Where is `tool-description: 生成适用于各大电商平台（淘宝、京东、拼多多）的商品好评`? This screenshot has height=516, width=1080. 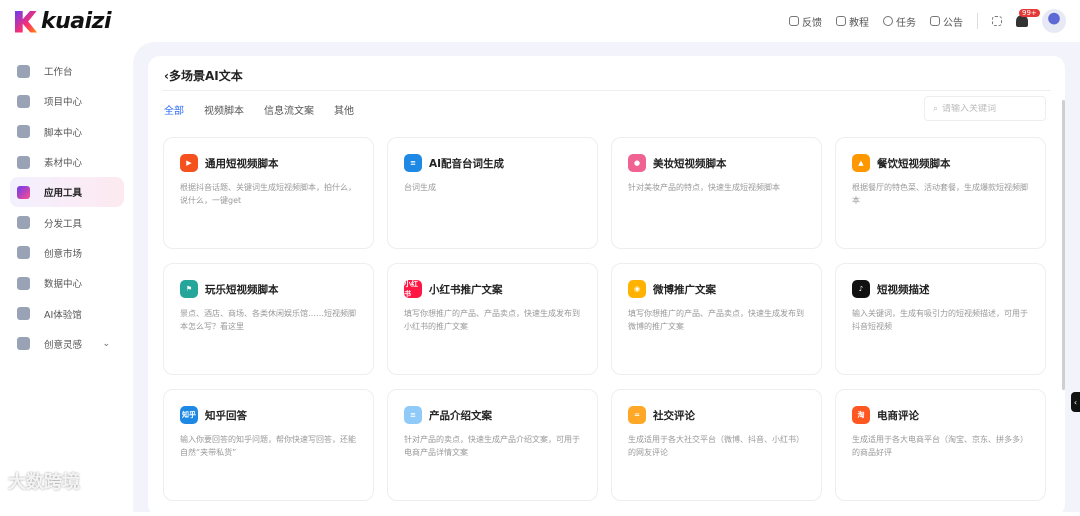 tool-description: 生成适用于各大电商平台（淘宝、京东、拼多多）的商品好评 is located at coordinates (940, 446).